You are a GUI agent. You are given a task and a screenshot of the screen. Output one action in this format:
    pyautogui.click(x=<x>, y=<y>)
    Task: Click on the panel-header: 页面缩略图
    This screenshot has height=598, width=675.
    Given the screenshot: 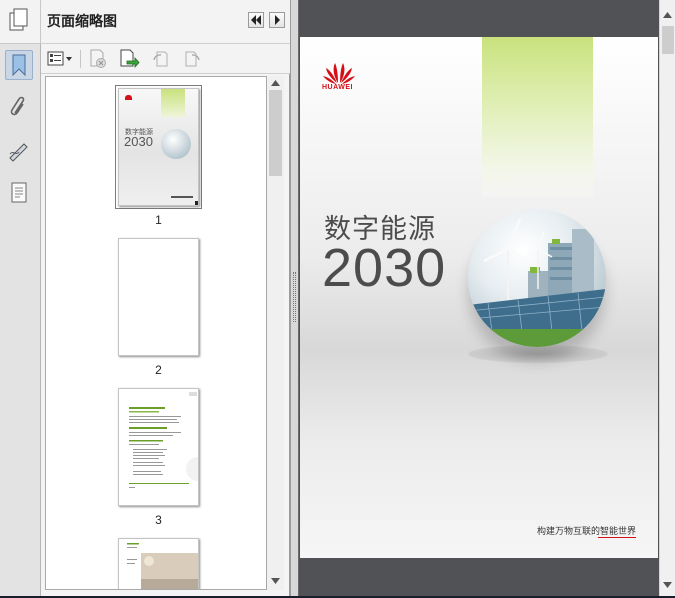 What is the action you would take?
    pyautogui.click(x=165, y=22)
    